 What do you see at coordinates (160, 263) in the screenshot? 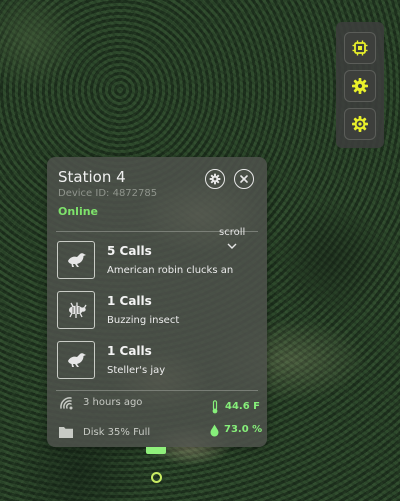
I see `list-item: 5 Calls American robin clucks an` at bounding box center [160, 263].